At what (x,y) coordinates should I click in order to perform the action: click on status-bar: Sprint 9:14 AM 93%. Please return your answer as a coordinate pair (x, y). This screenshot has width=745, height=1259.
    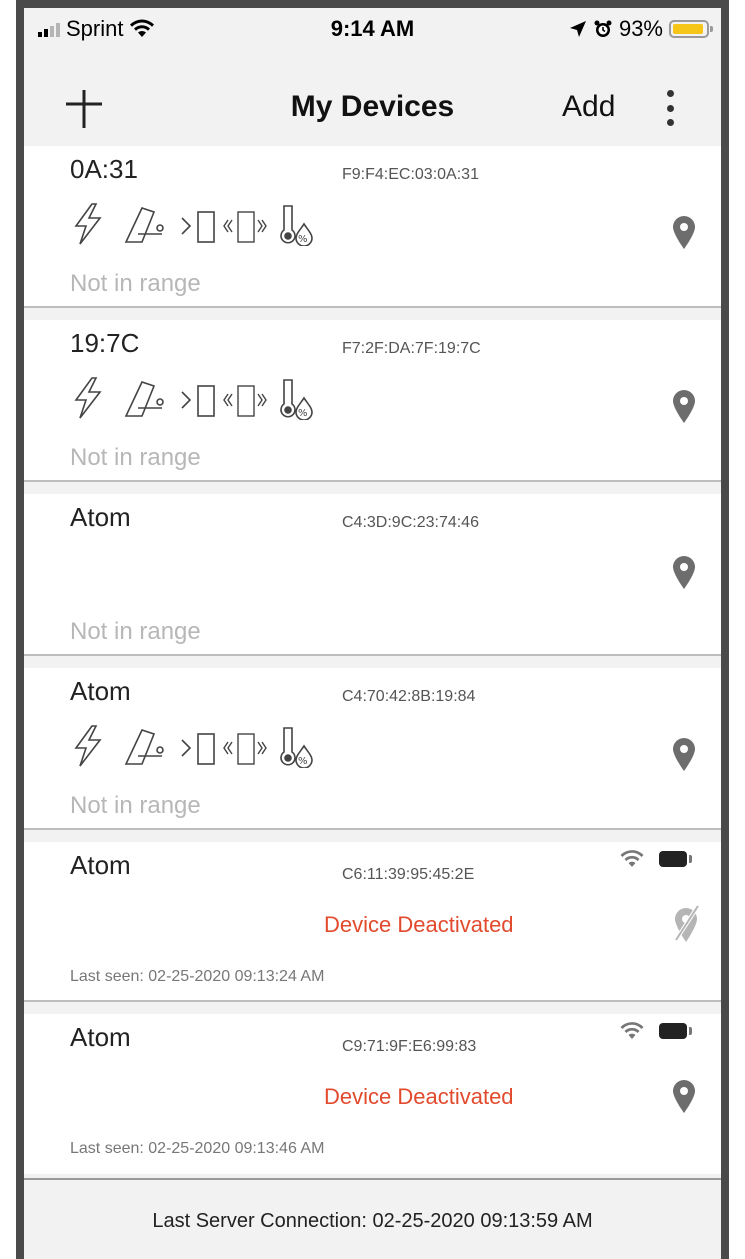
    Looking at the image, I should click on (372, 38).